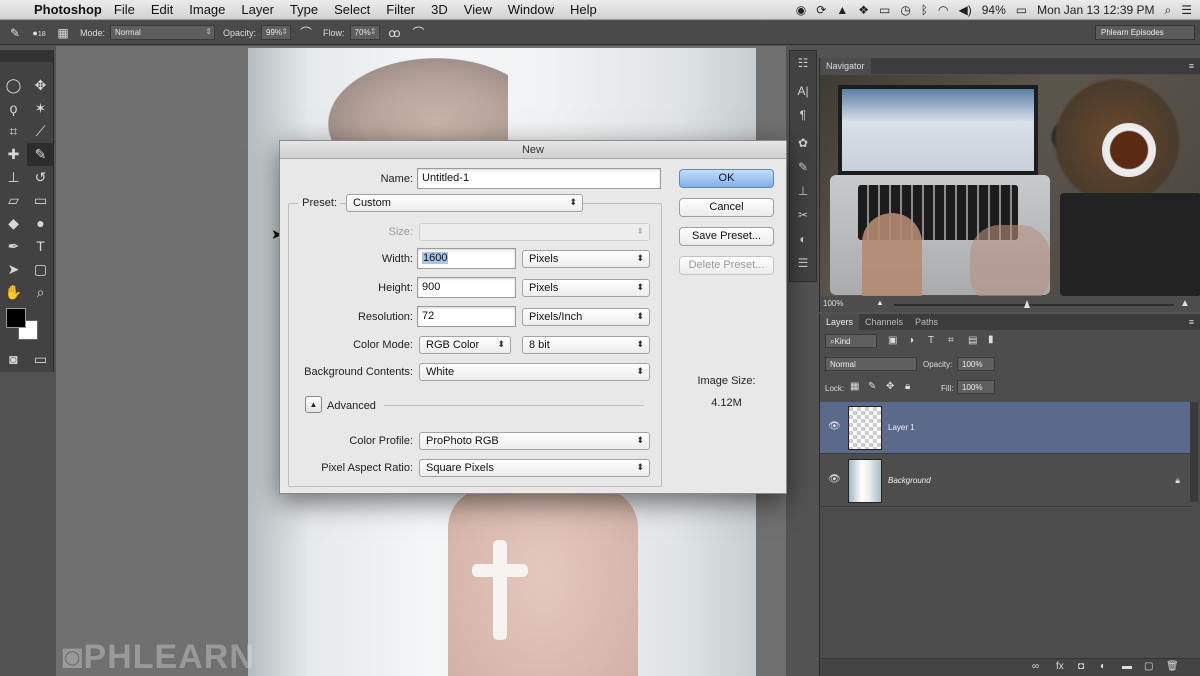  I want to click on brush-tool-icon: ✎, so click(15, 33).